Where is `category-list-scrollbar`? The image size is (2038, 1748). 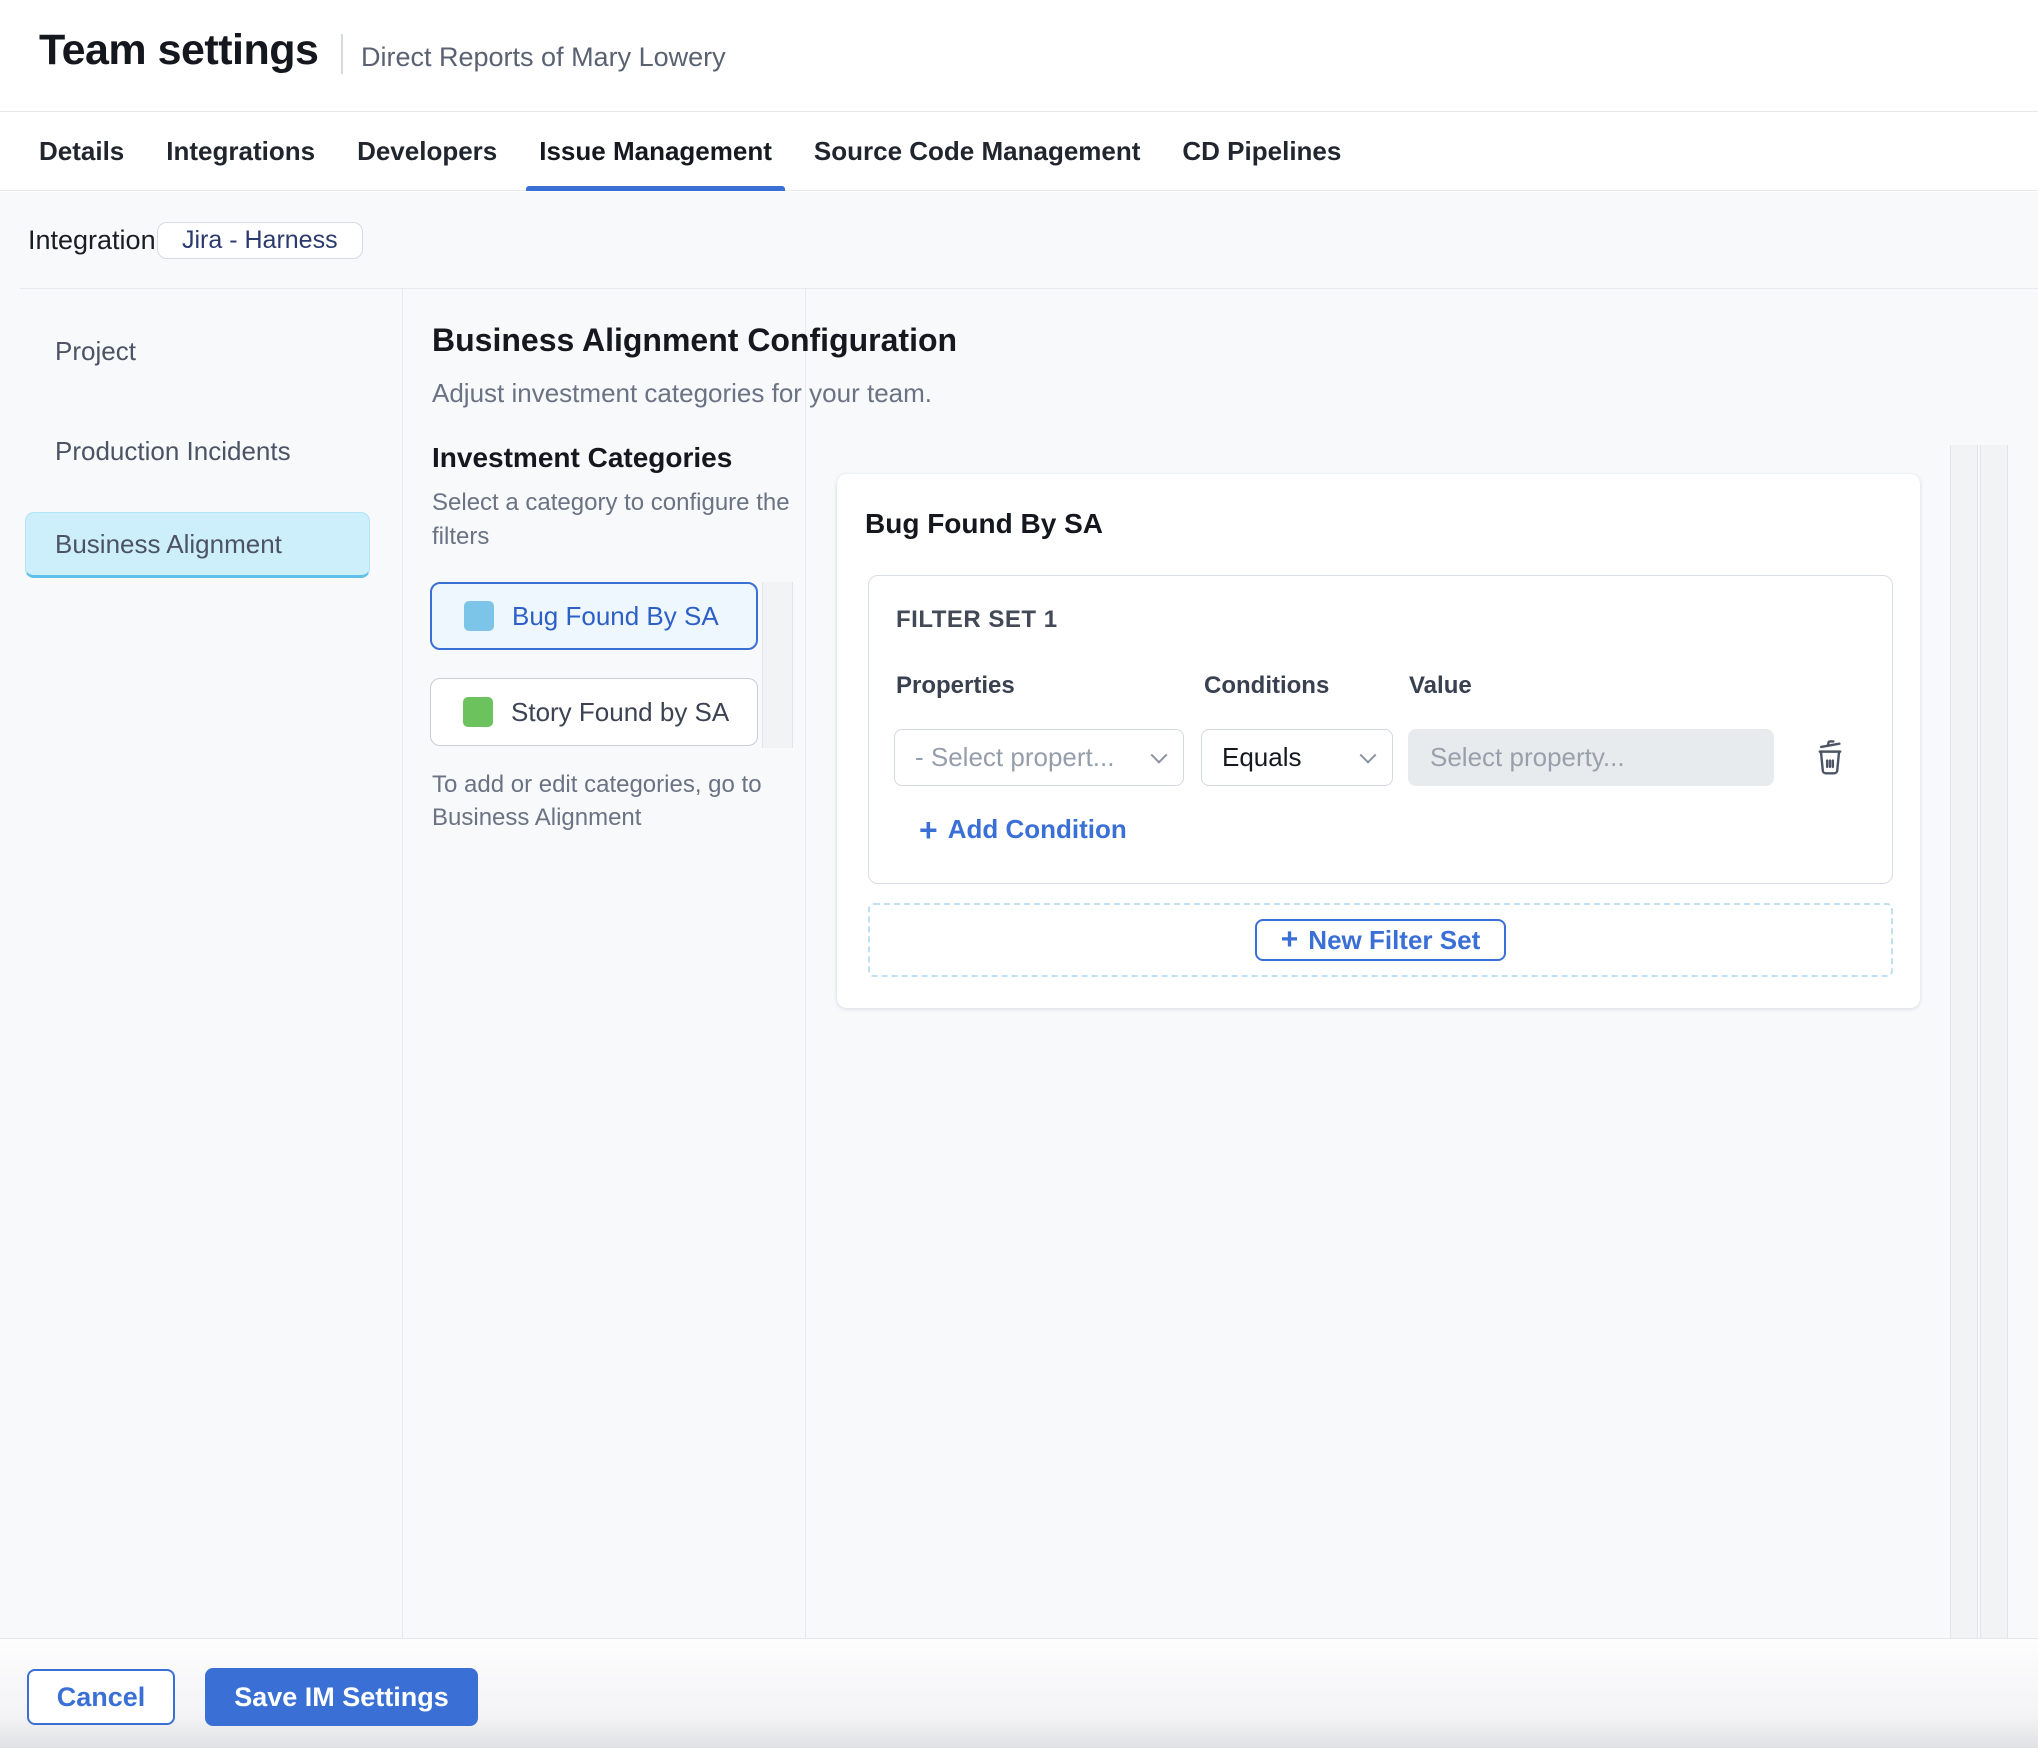
category-list-scrollbar is located at coordinates (777, 665).